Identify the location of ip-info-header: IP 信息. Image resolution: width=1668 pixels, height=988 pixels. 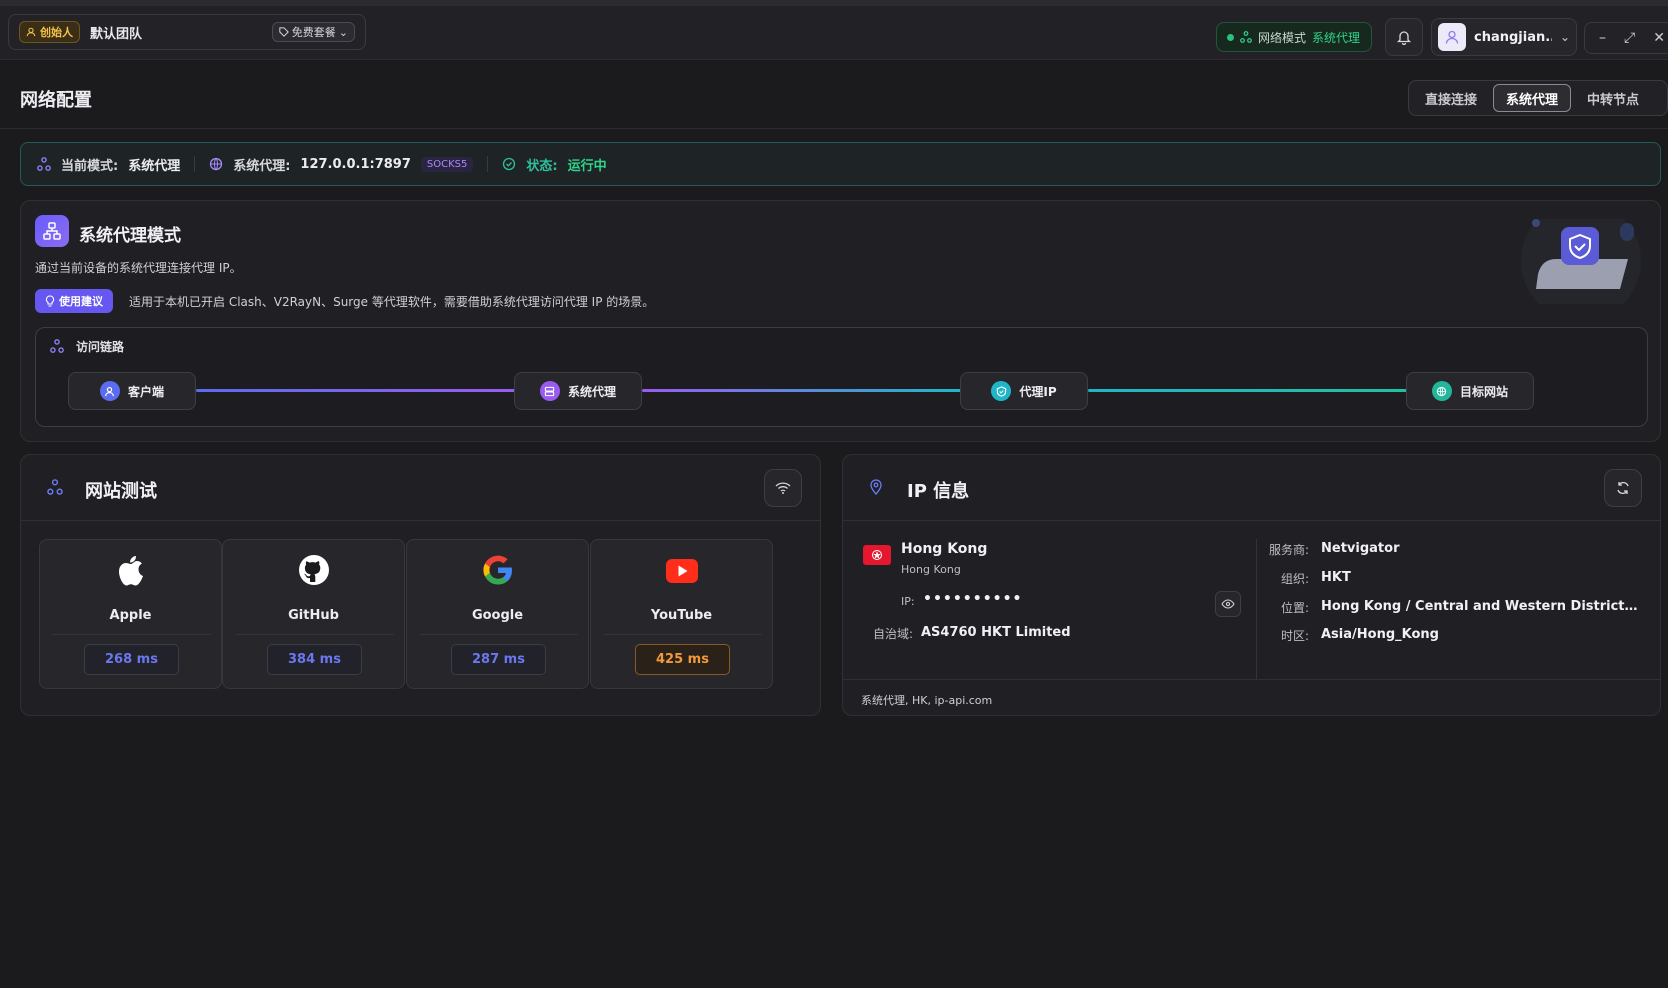
(1251, 488).